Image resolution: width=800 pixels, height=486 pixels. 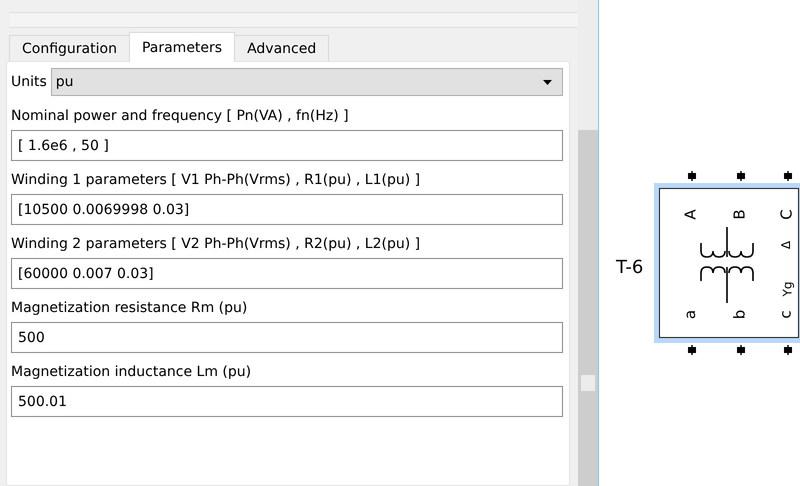 I want to click on block-name: T-6, so click(x=630, y=267).